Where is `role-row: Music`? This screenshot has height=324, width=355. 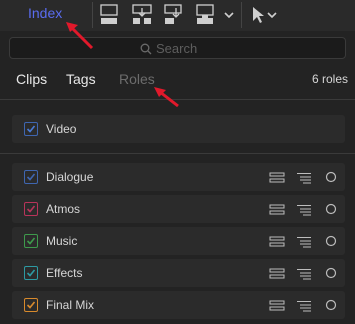 role-row: Music is located at coordinates (178, 241).